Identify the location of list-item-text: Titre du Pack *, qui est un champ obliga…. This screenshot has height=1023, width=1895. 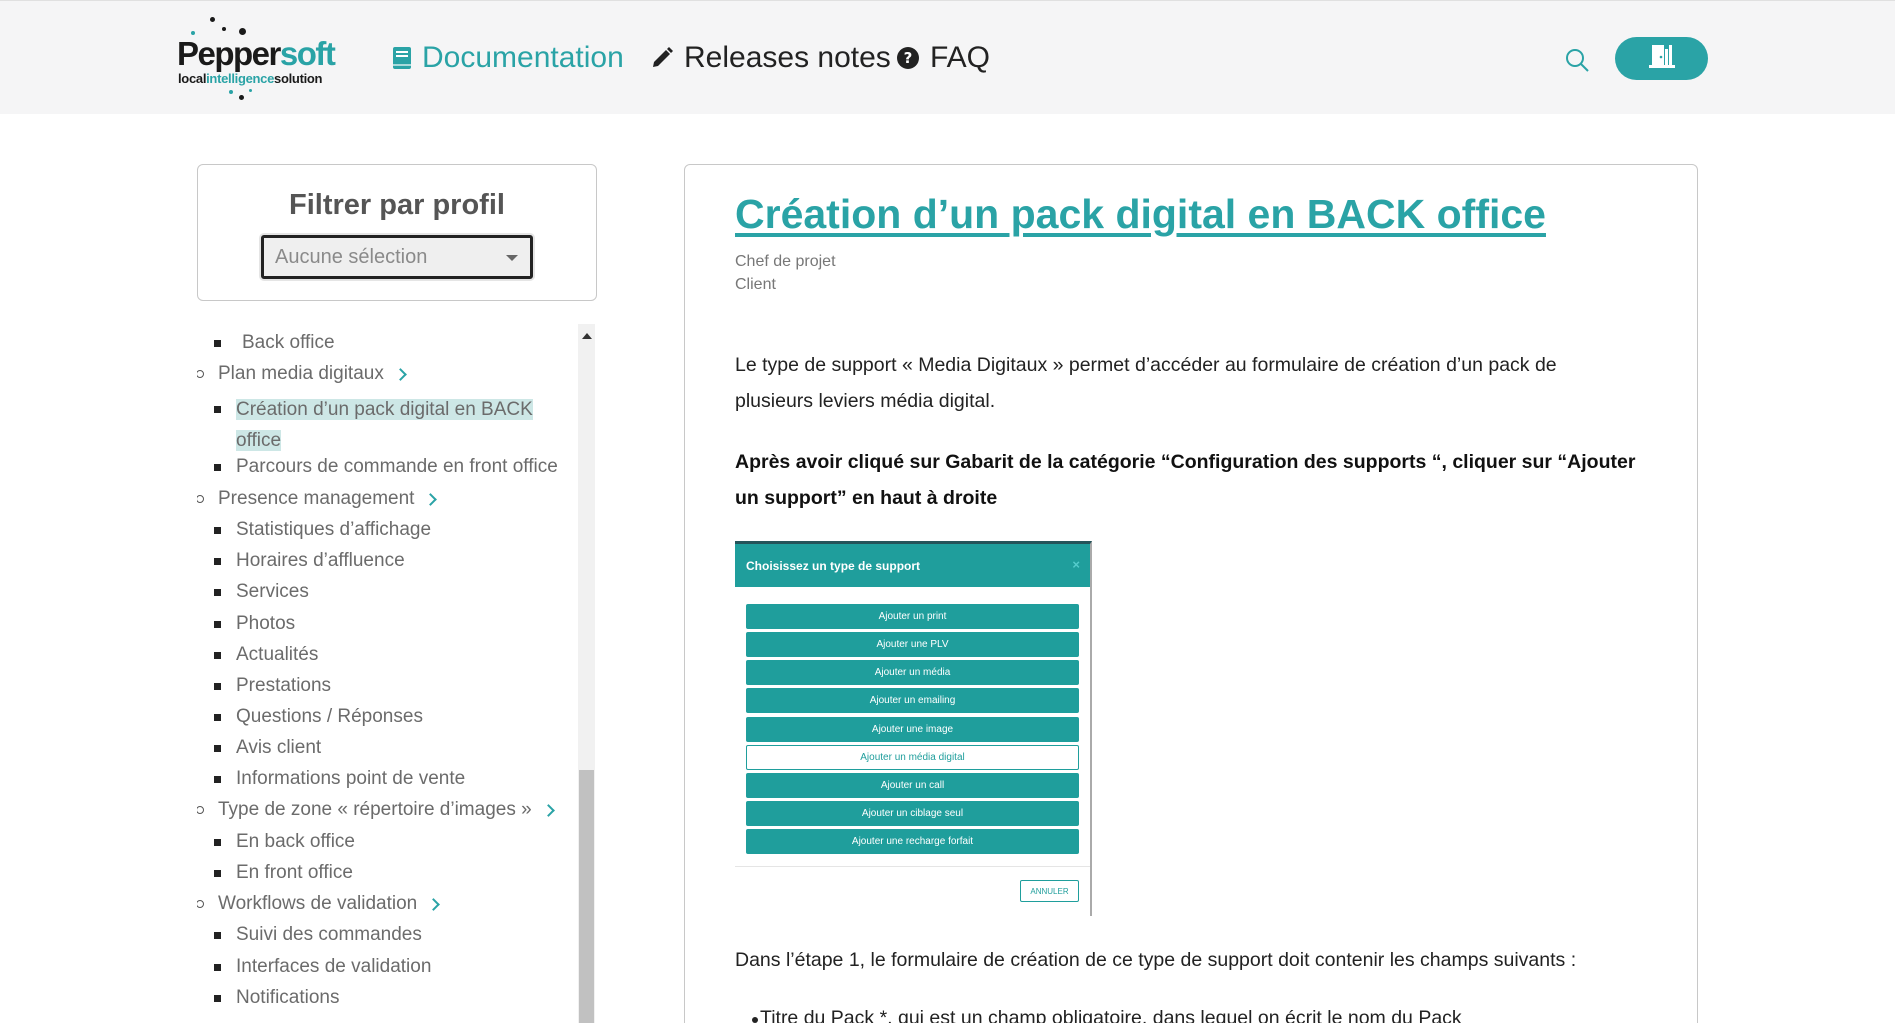
(1111, 1015).